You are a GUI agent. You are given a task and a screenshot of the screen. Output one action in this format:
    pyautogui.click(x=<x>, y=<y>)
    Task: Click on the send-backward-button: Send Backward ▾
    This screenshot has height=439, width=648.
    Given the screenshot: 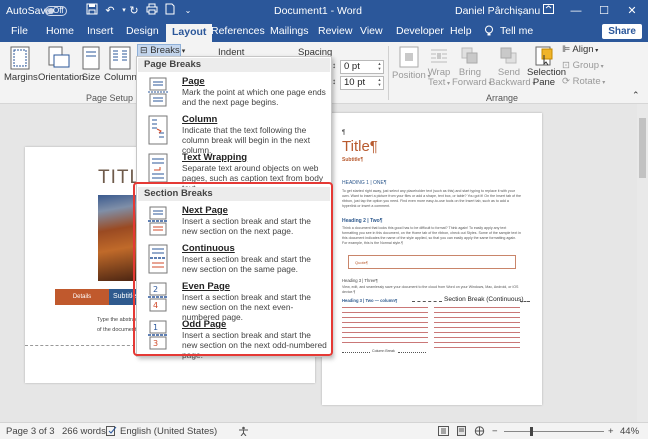 What is the action you would take?
    pyautogui.click(x=512, y=67)
    